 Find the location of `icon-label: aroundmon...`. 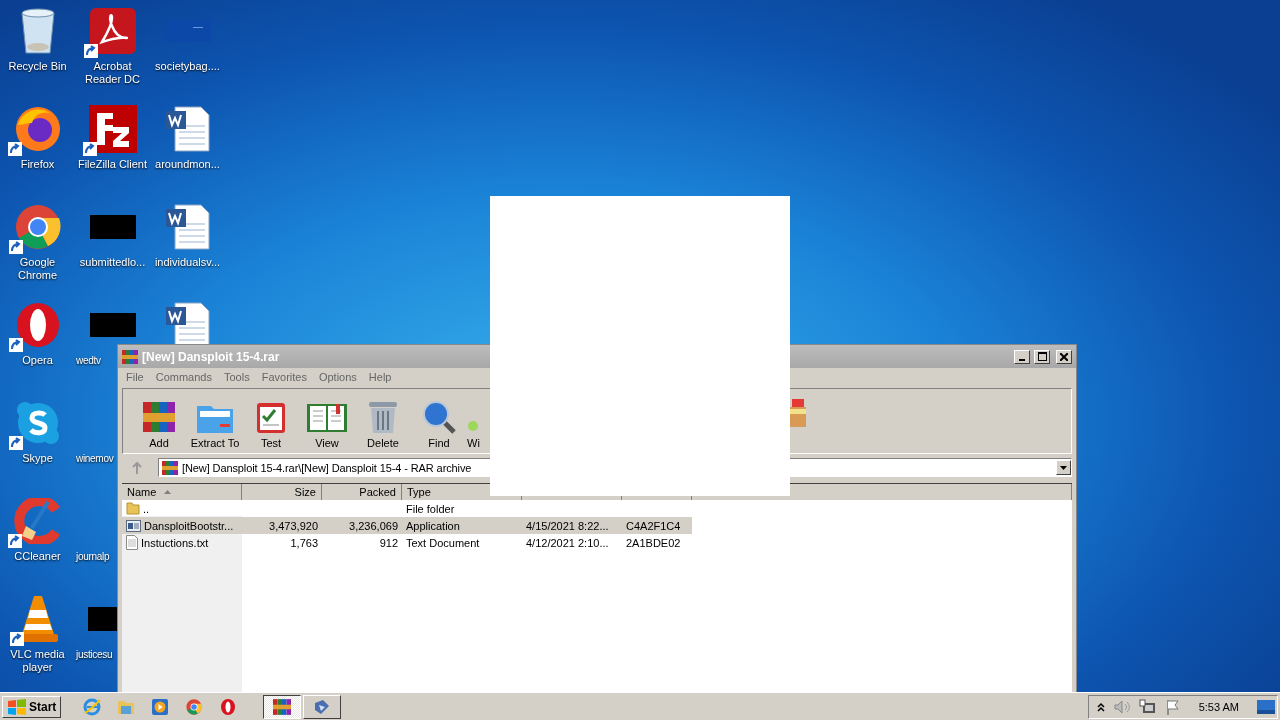

icon-label: aroundmon... is located at coordinates (187, 164).